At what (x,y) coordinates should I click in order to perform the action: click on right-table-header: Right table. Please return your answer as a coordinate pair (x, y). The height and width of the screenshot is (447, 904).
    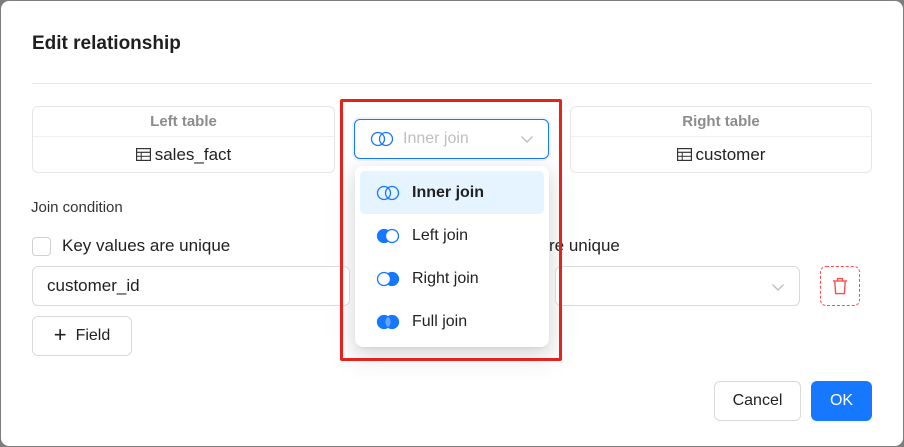
    Looking at the image, I should click on (721, 122).